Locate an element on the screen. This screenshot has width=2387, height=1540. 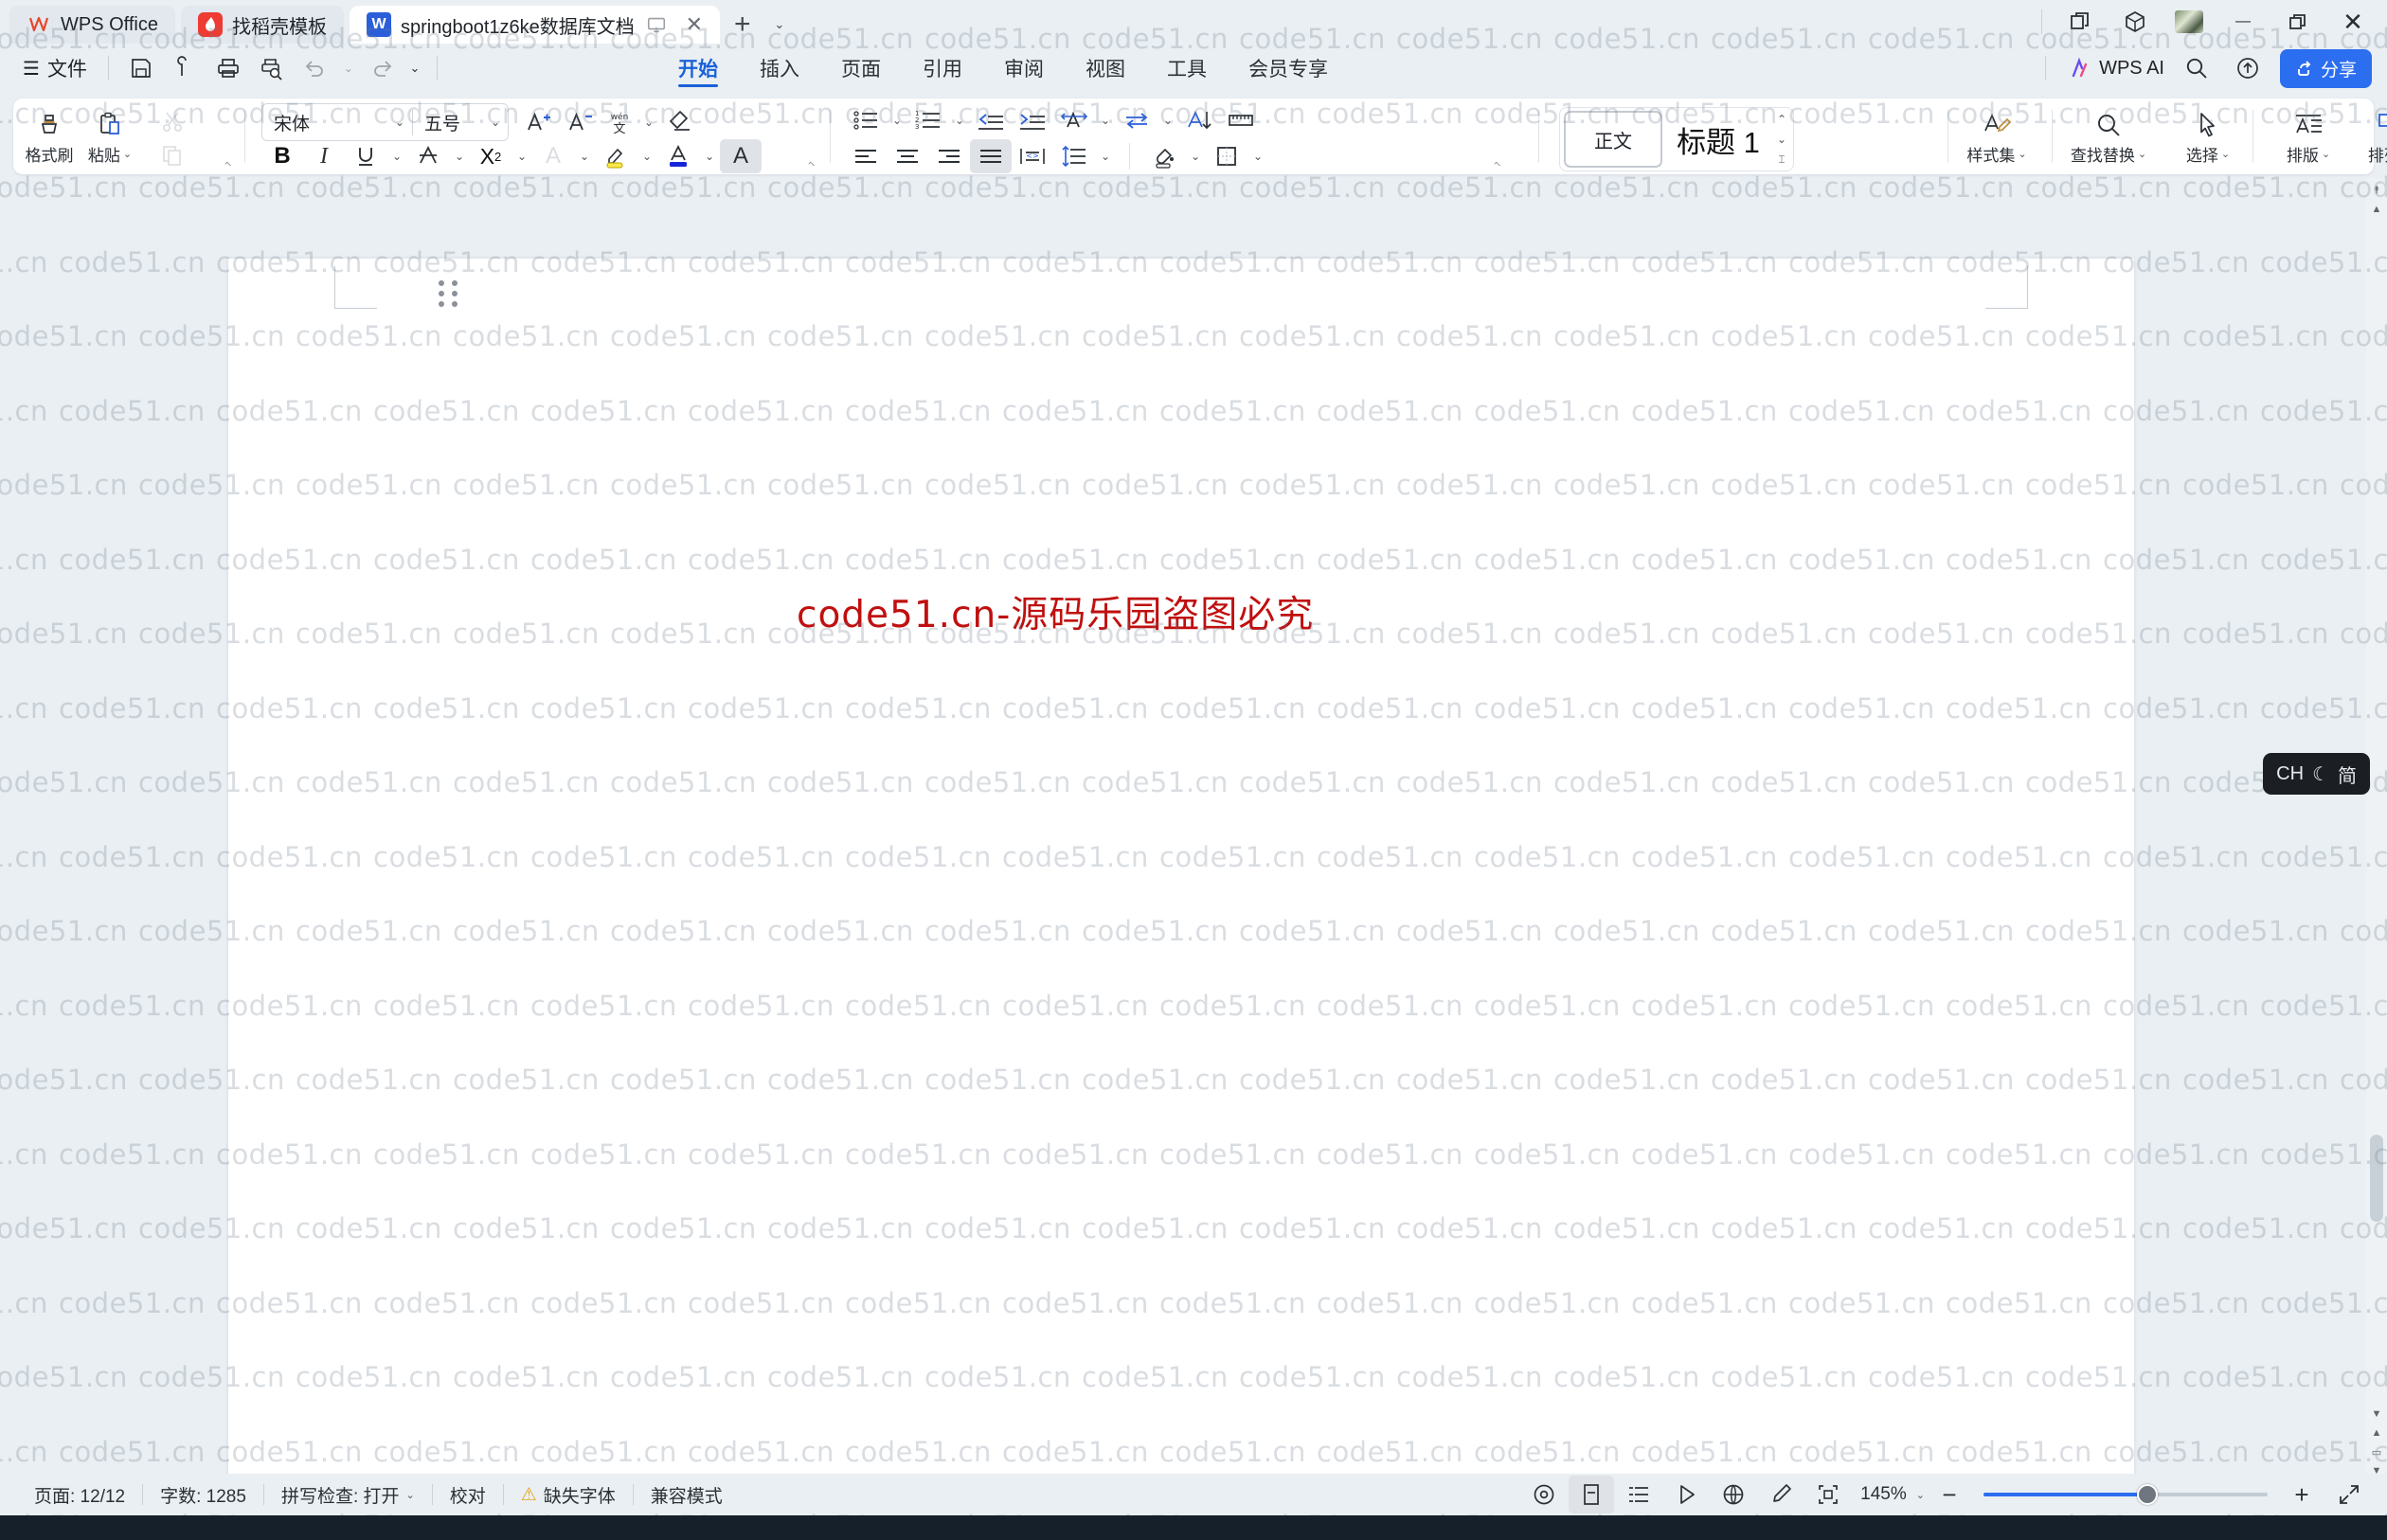
cube-icon is located at coordinates (2135, 22).